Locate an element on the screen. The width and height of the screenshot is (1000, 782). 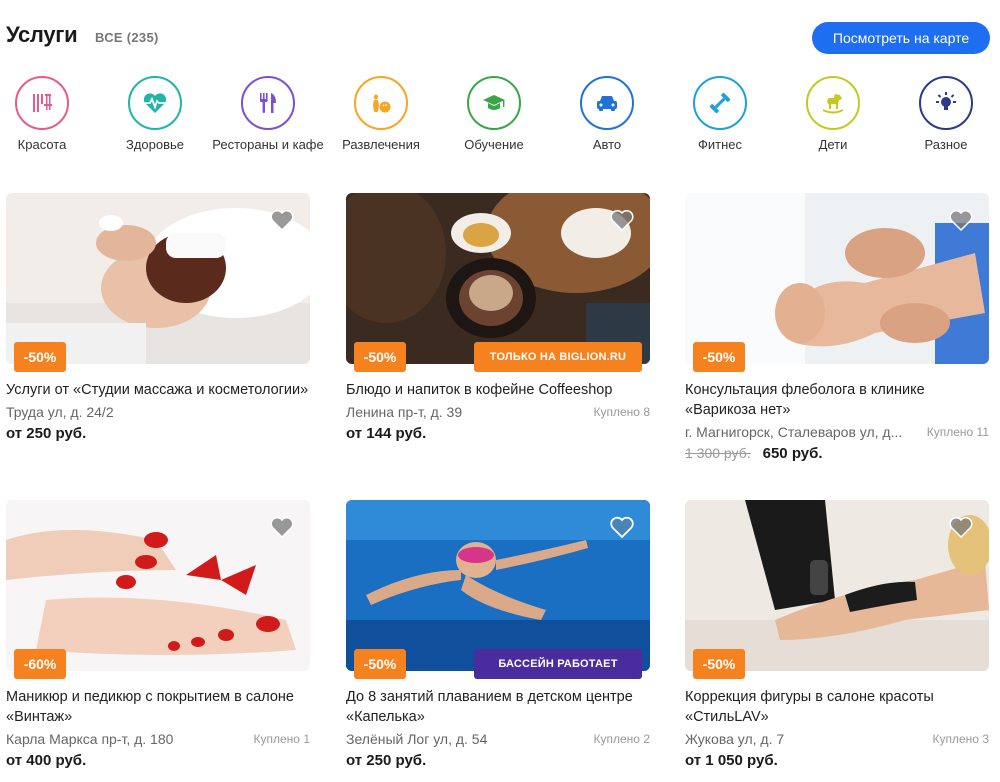
category-fitness: Фитнес is located at coordinates (720, 114).